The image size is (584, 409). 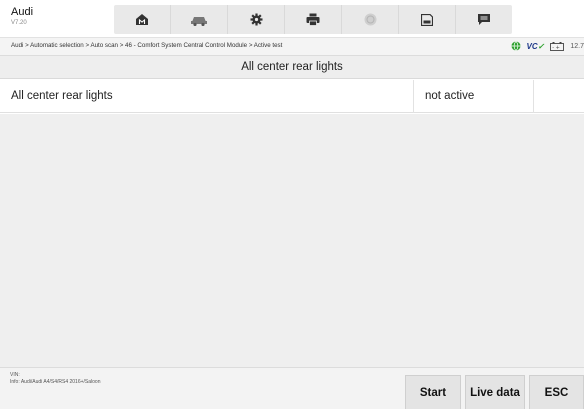 What do you see at coordinates (516, 46) in the screenshot?
I see `globe-icon` at bounding box center [516, 46].